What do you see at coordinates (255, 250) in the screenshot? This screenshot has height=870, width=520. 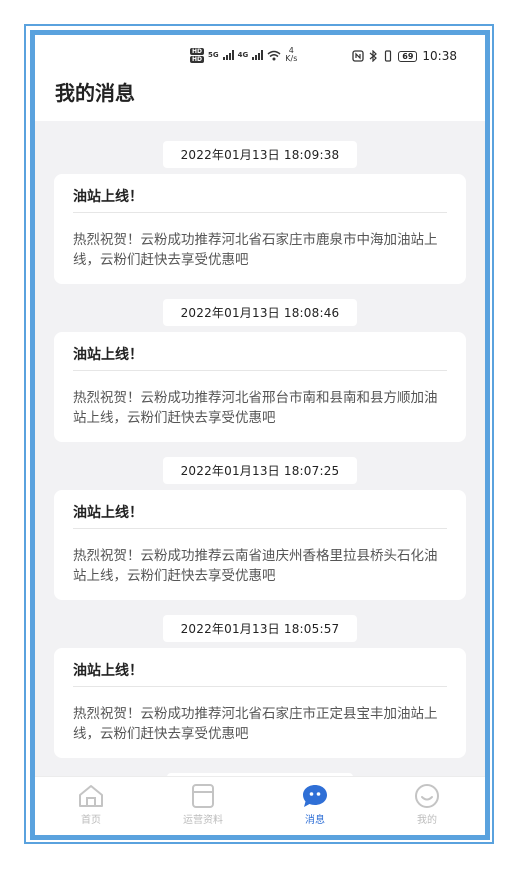 I see `message-body: 热烈祝贺！云粉成功推荐河北省石家庄市鹿泉市中海加油站上线，云粉们赶快去享受优惠吧` at bounding box center [255, 250].